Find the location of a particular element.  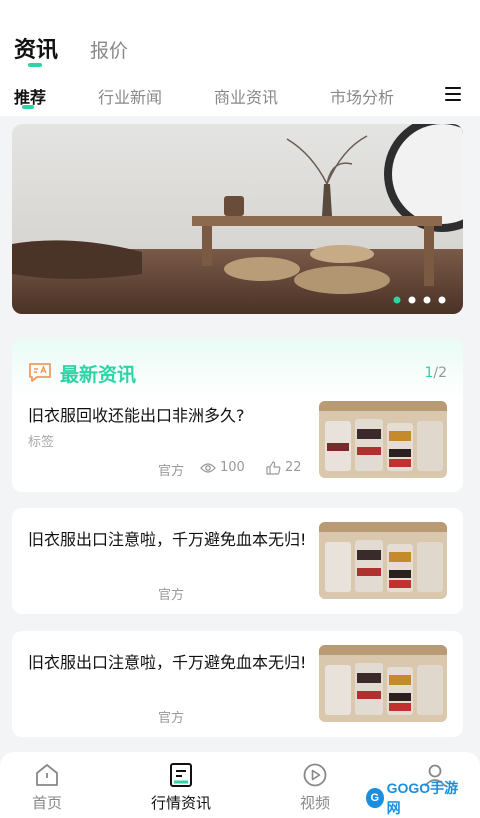

news-item-title: 旧衣服回收还能出口非洲多久? is located at coordinates (173, 414).